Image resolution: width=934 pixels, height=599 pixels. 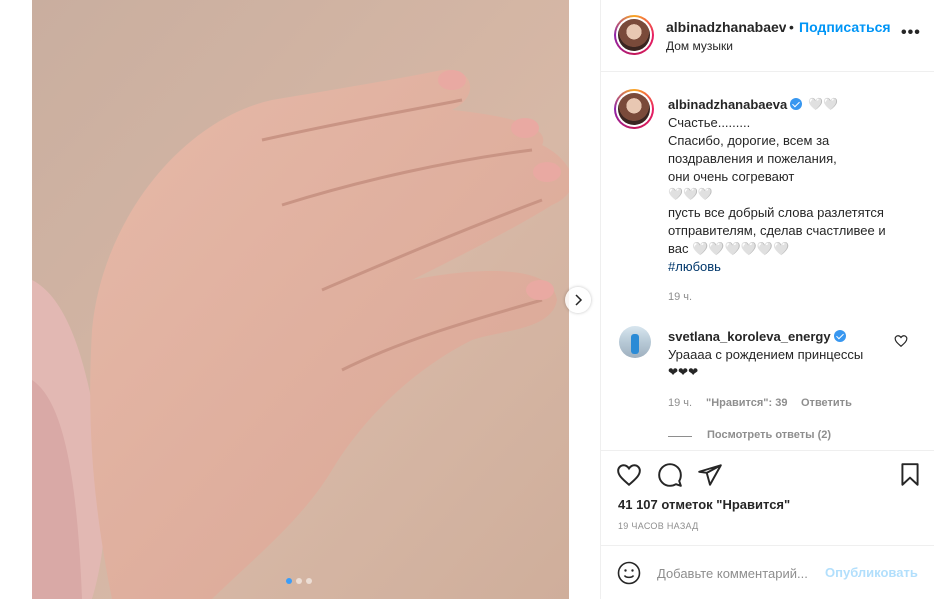 What do you see at coordinates (729, 248) in the screenshot?
I see `caption-line: вас 🤍🤍🤍🤍🤍🤍` at bounding box center [729, 248].